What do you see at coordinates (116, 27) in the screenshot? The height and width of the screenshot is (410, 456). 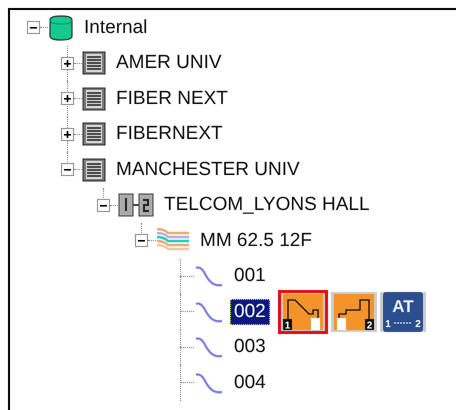 I see `tree-item: Internal` at bounding box center [116, 27].